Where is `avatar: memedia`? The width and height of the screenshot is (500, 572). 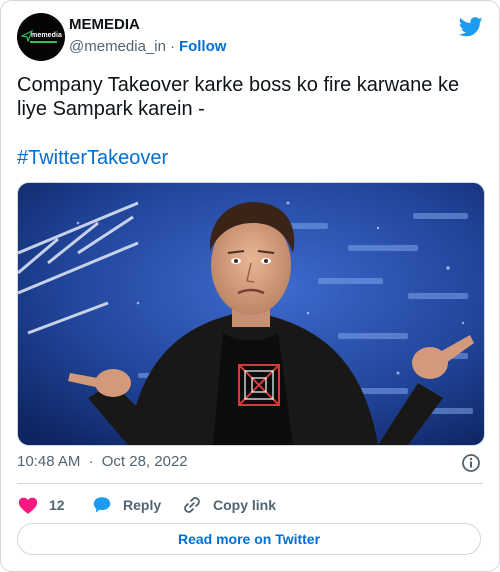
avatar: memedia is located at coordinates (41, 37).